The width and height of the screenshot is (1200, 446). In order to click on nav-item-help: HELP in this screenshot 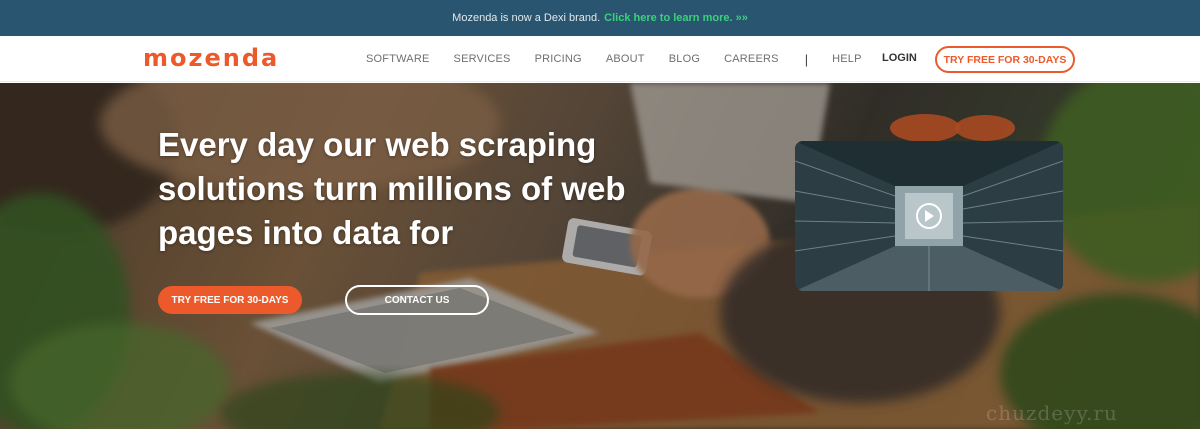, I will do `click(847, 59)`.